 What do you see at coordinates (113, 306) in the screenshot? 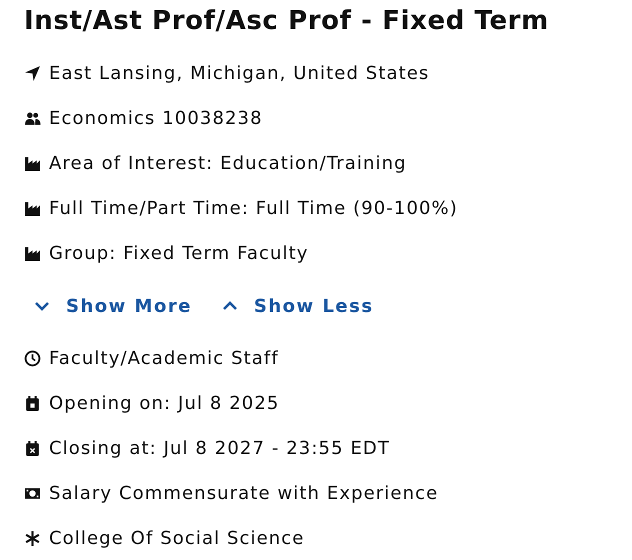
I see `show-more-link: Show More` at bounding box center [113, 306].